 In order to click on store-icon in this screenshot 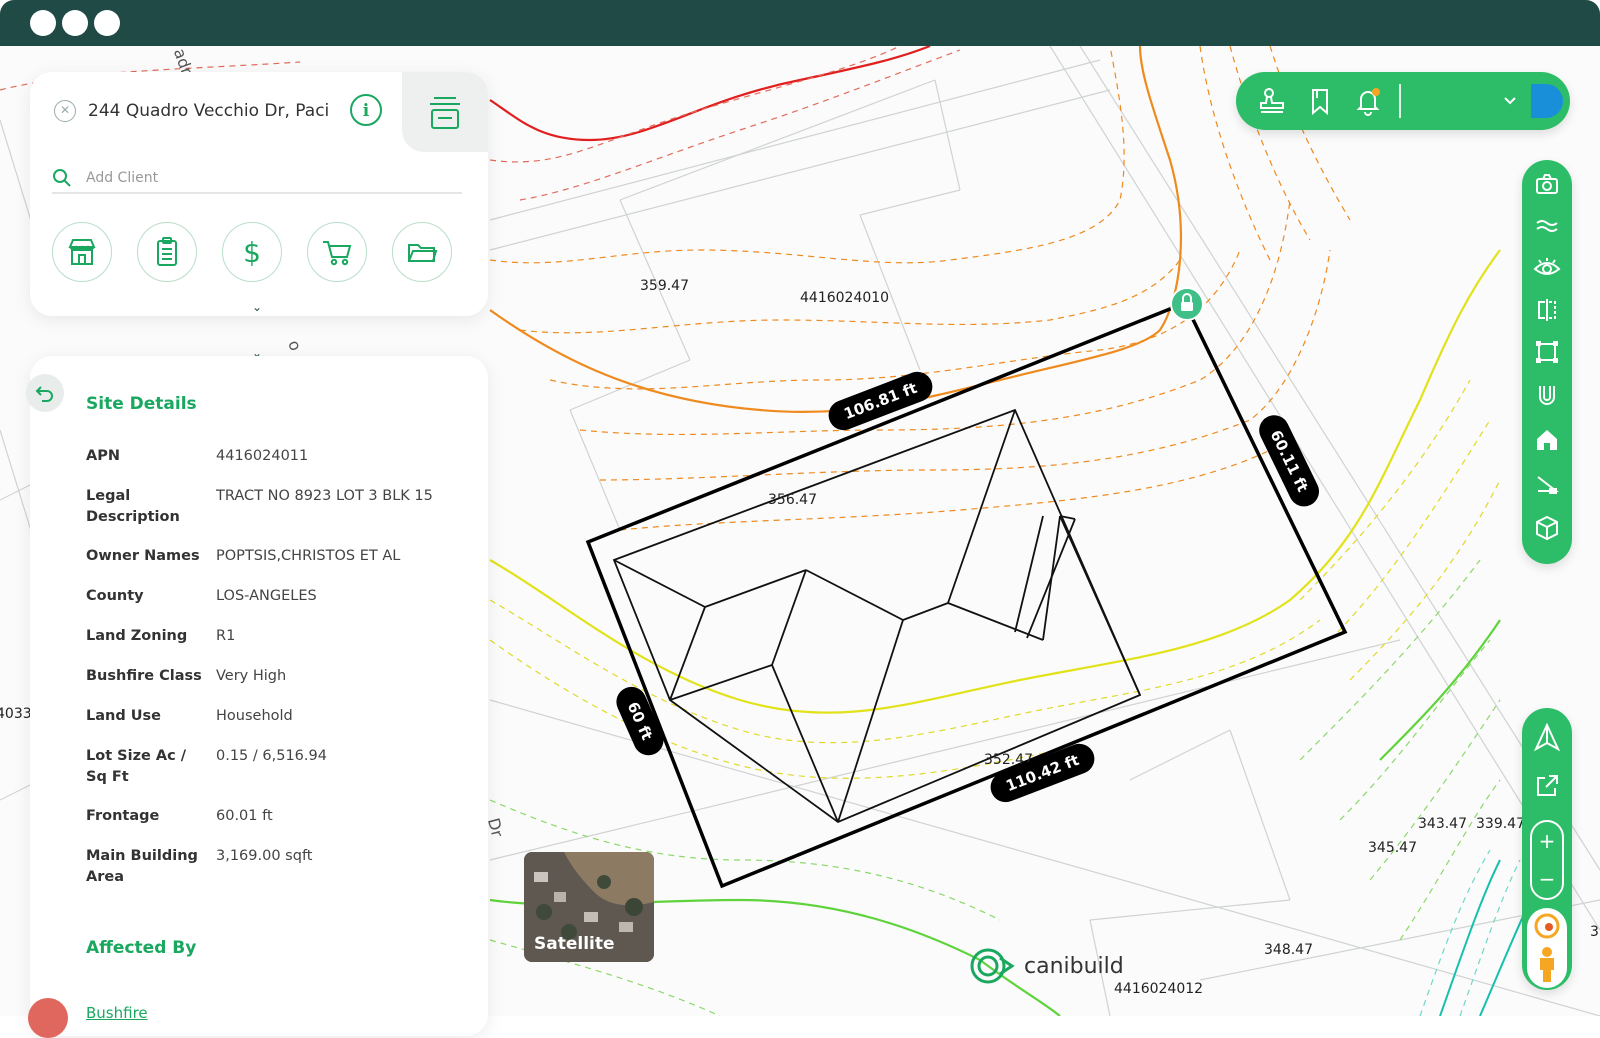, I will do `click(82, 252)`.